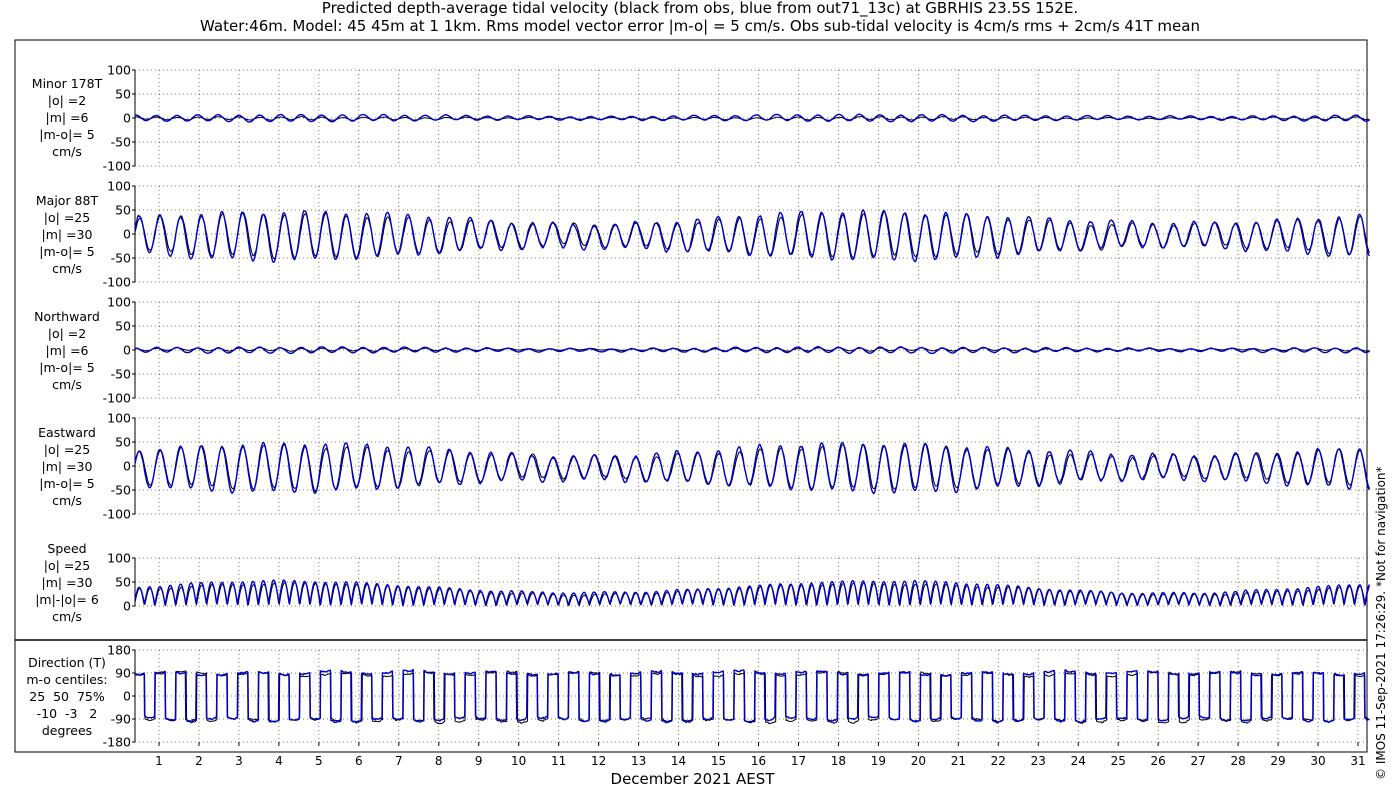 Image resolution: width=1400 pixels, height=800 pixels. What do you see at coordinates (752, 350) in the screenshot?
I see `northward-model-series` at bounding box center [752, 350].